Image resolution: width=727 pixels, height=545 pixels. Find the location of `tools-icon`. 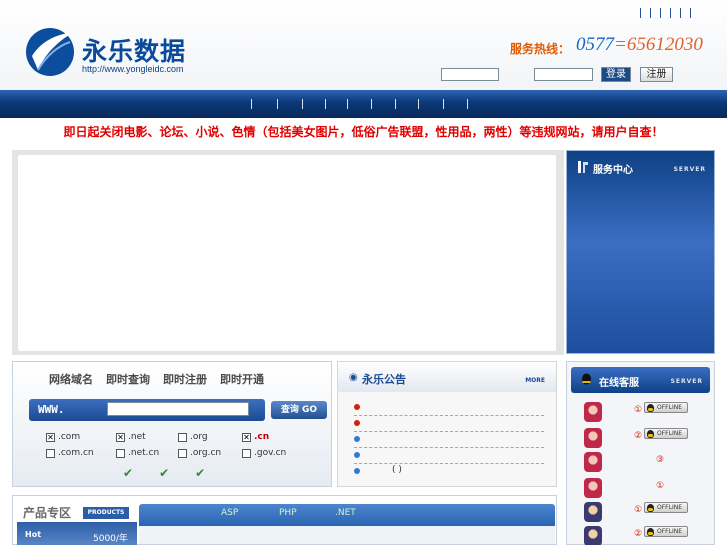

tools-icon is located at coordinates (583, 167).